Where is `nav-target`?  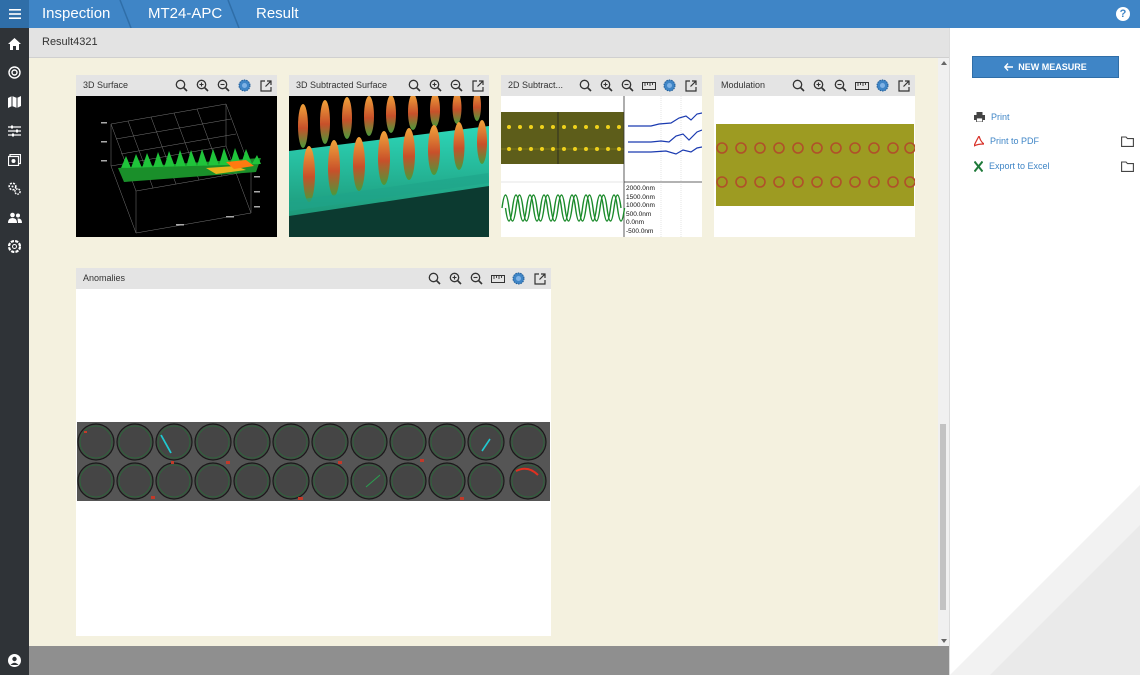 nav-target is located at coordinates (14, 72).